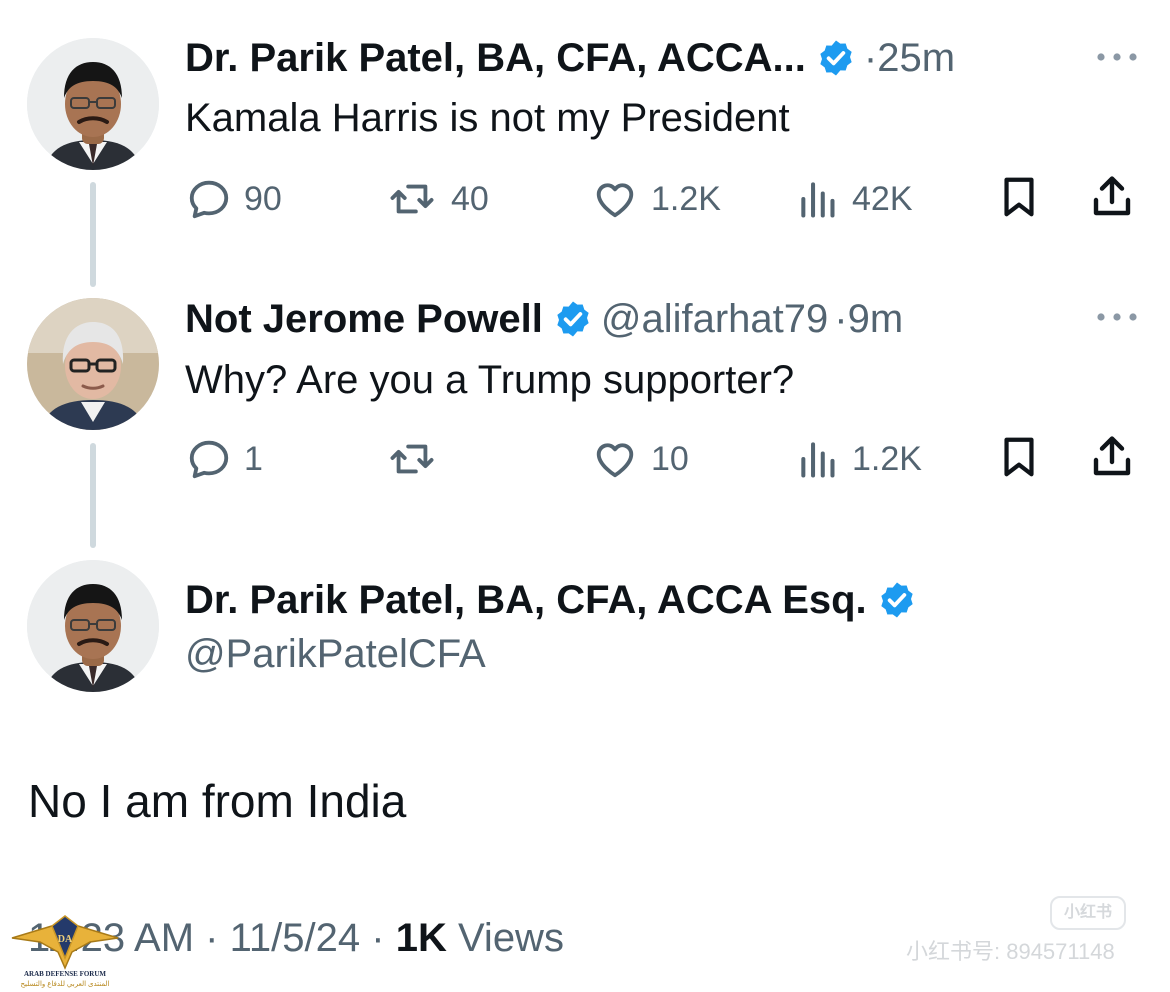 This screenshot has height=992, width=1170. I want to click on author-handle: @ParikPatelCFA, so click(335, 654).